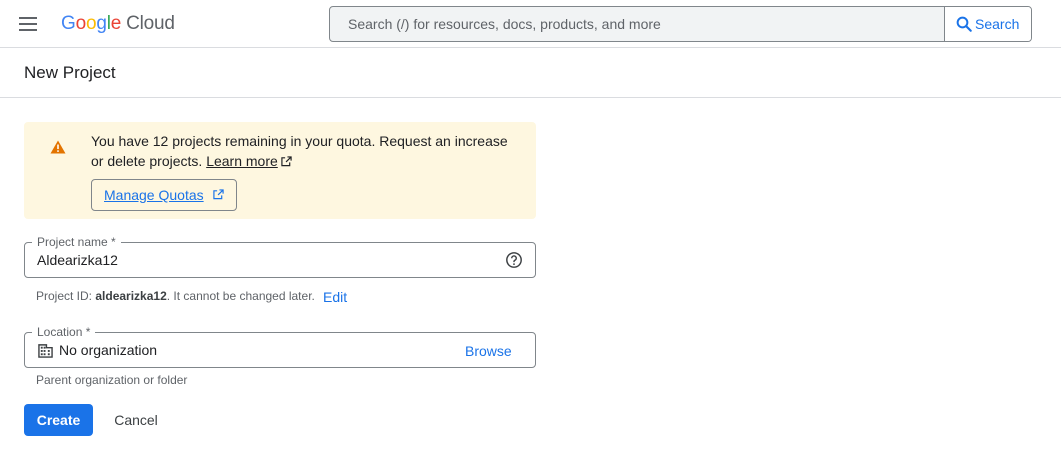 The width and height of the screenshot is (1061, 468). I want to click on top-bar: Google Cloud Search, so click(530, 24).